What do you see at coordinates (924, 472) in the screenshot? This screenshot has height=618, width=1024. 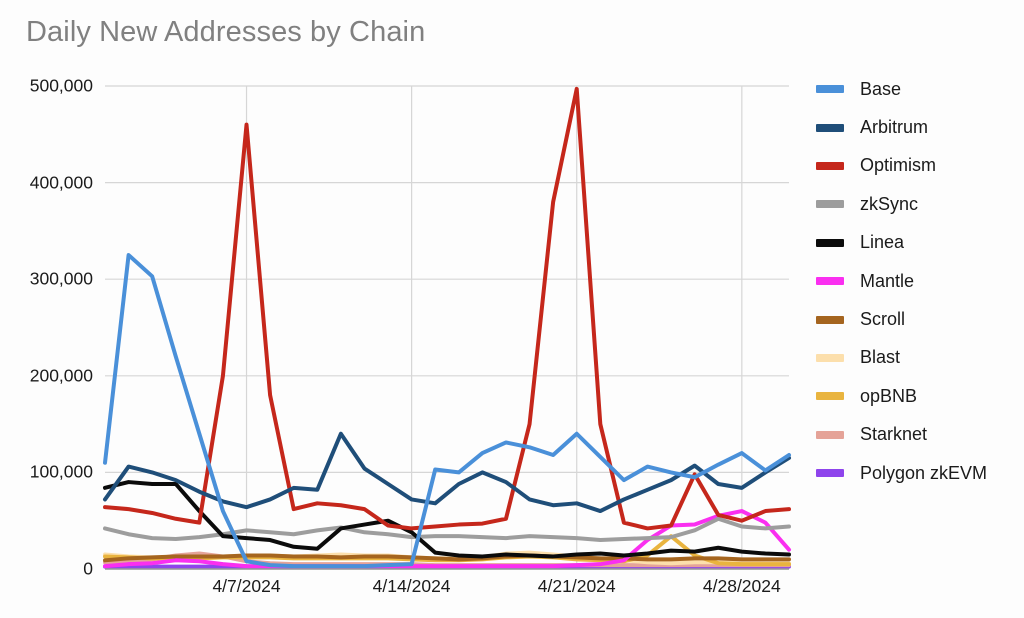 I see `legend-item-label: Polygon zkEVM` at bounding box center [924, 472].